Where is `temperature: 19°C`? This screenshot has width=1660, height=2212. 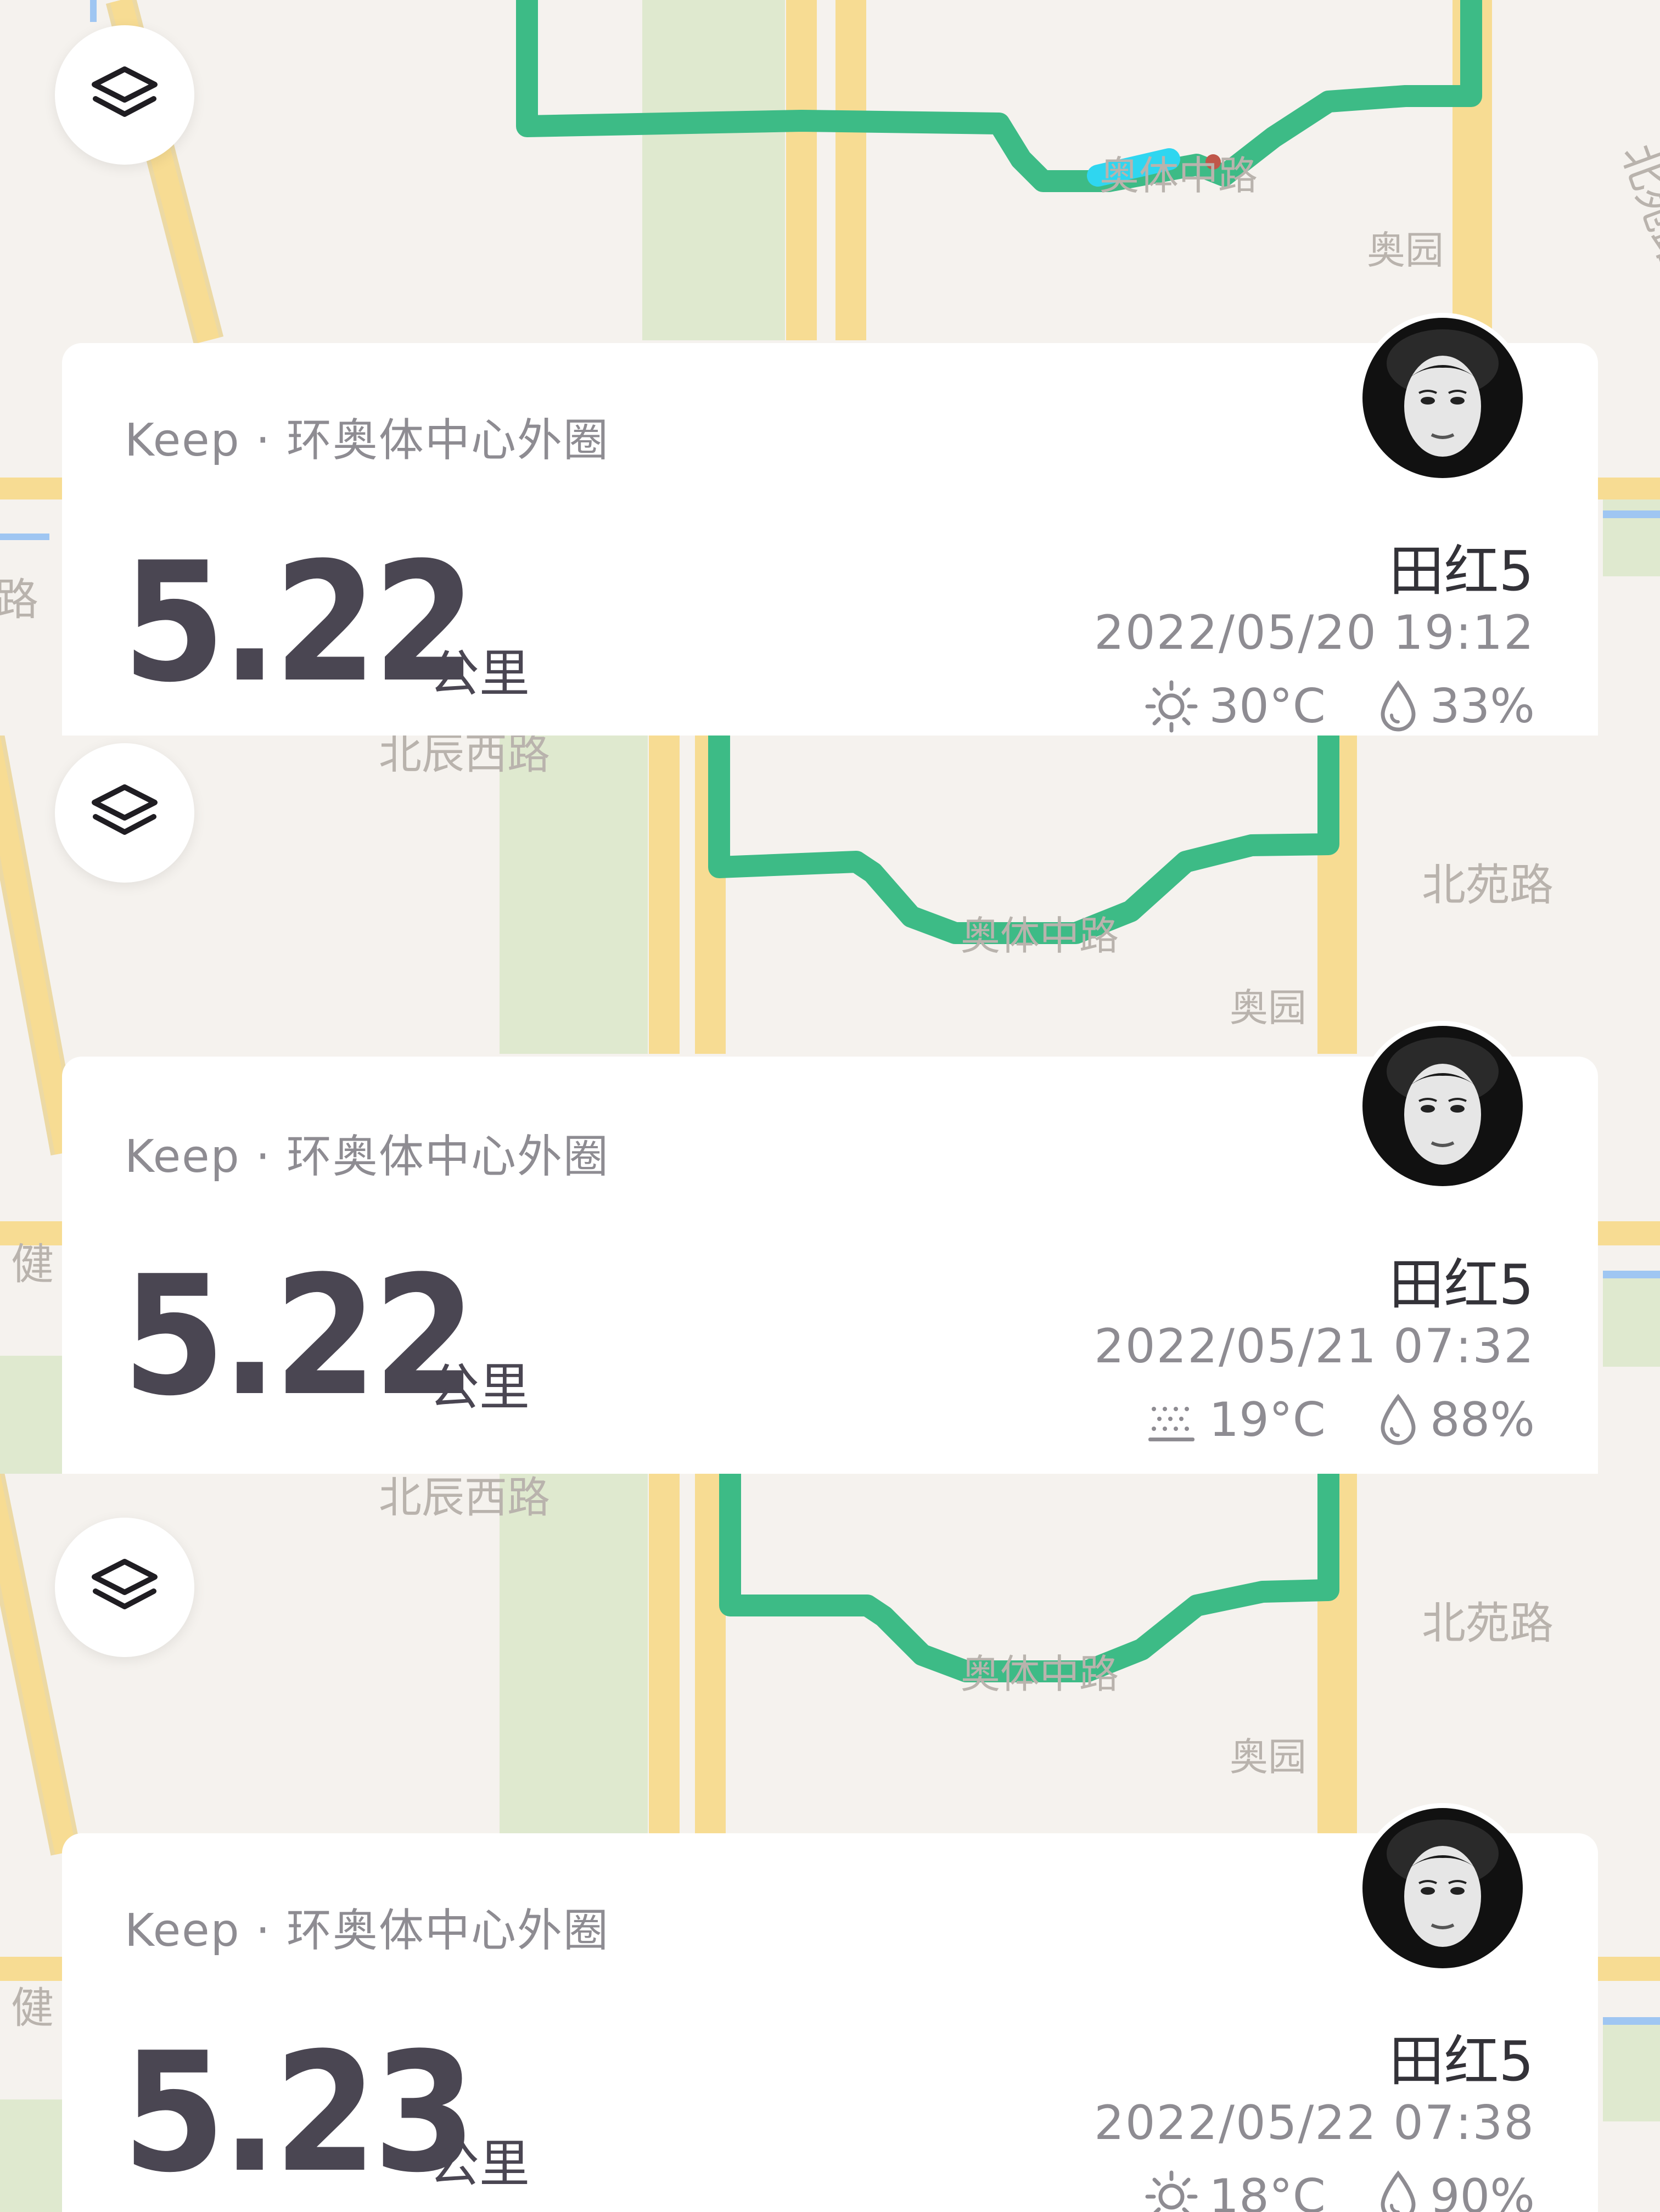 temperature: 19°C is located at coordinates (1267, 1420).